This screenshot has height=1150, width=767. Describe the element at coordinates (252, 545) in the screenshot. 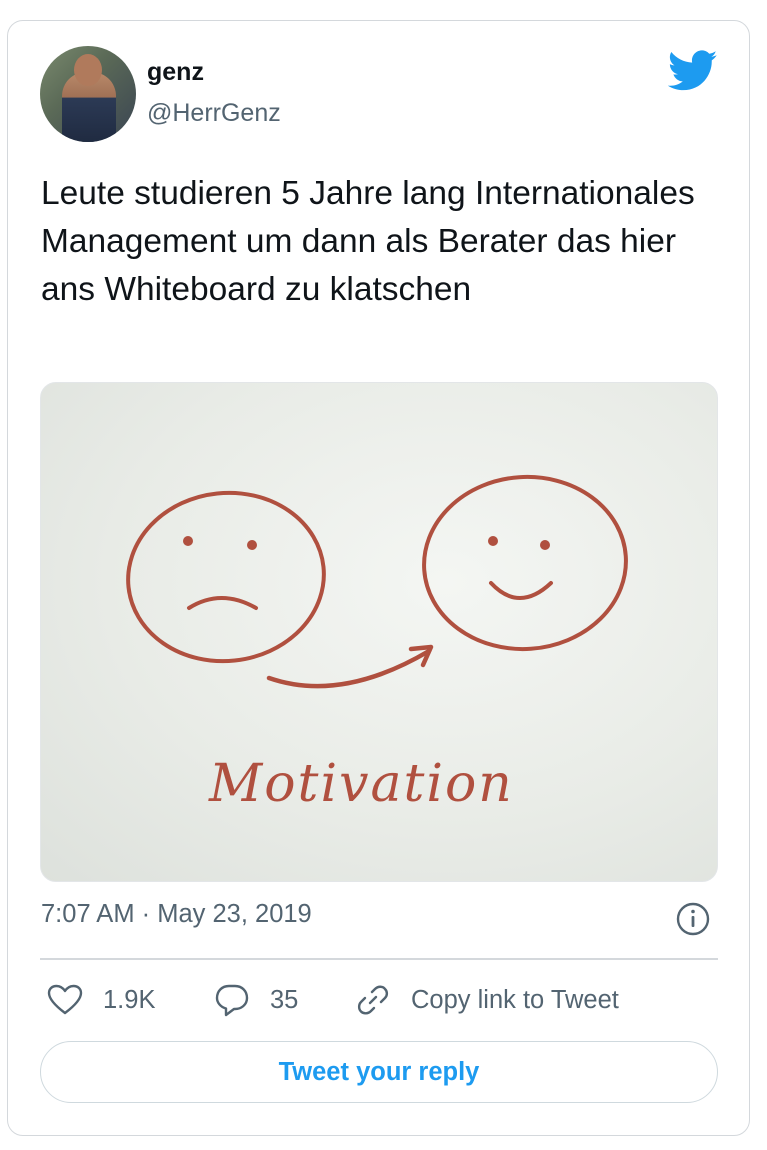

I see `sad-face-eye-right` at that location.